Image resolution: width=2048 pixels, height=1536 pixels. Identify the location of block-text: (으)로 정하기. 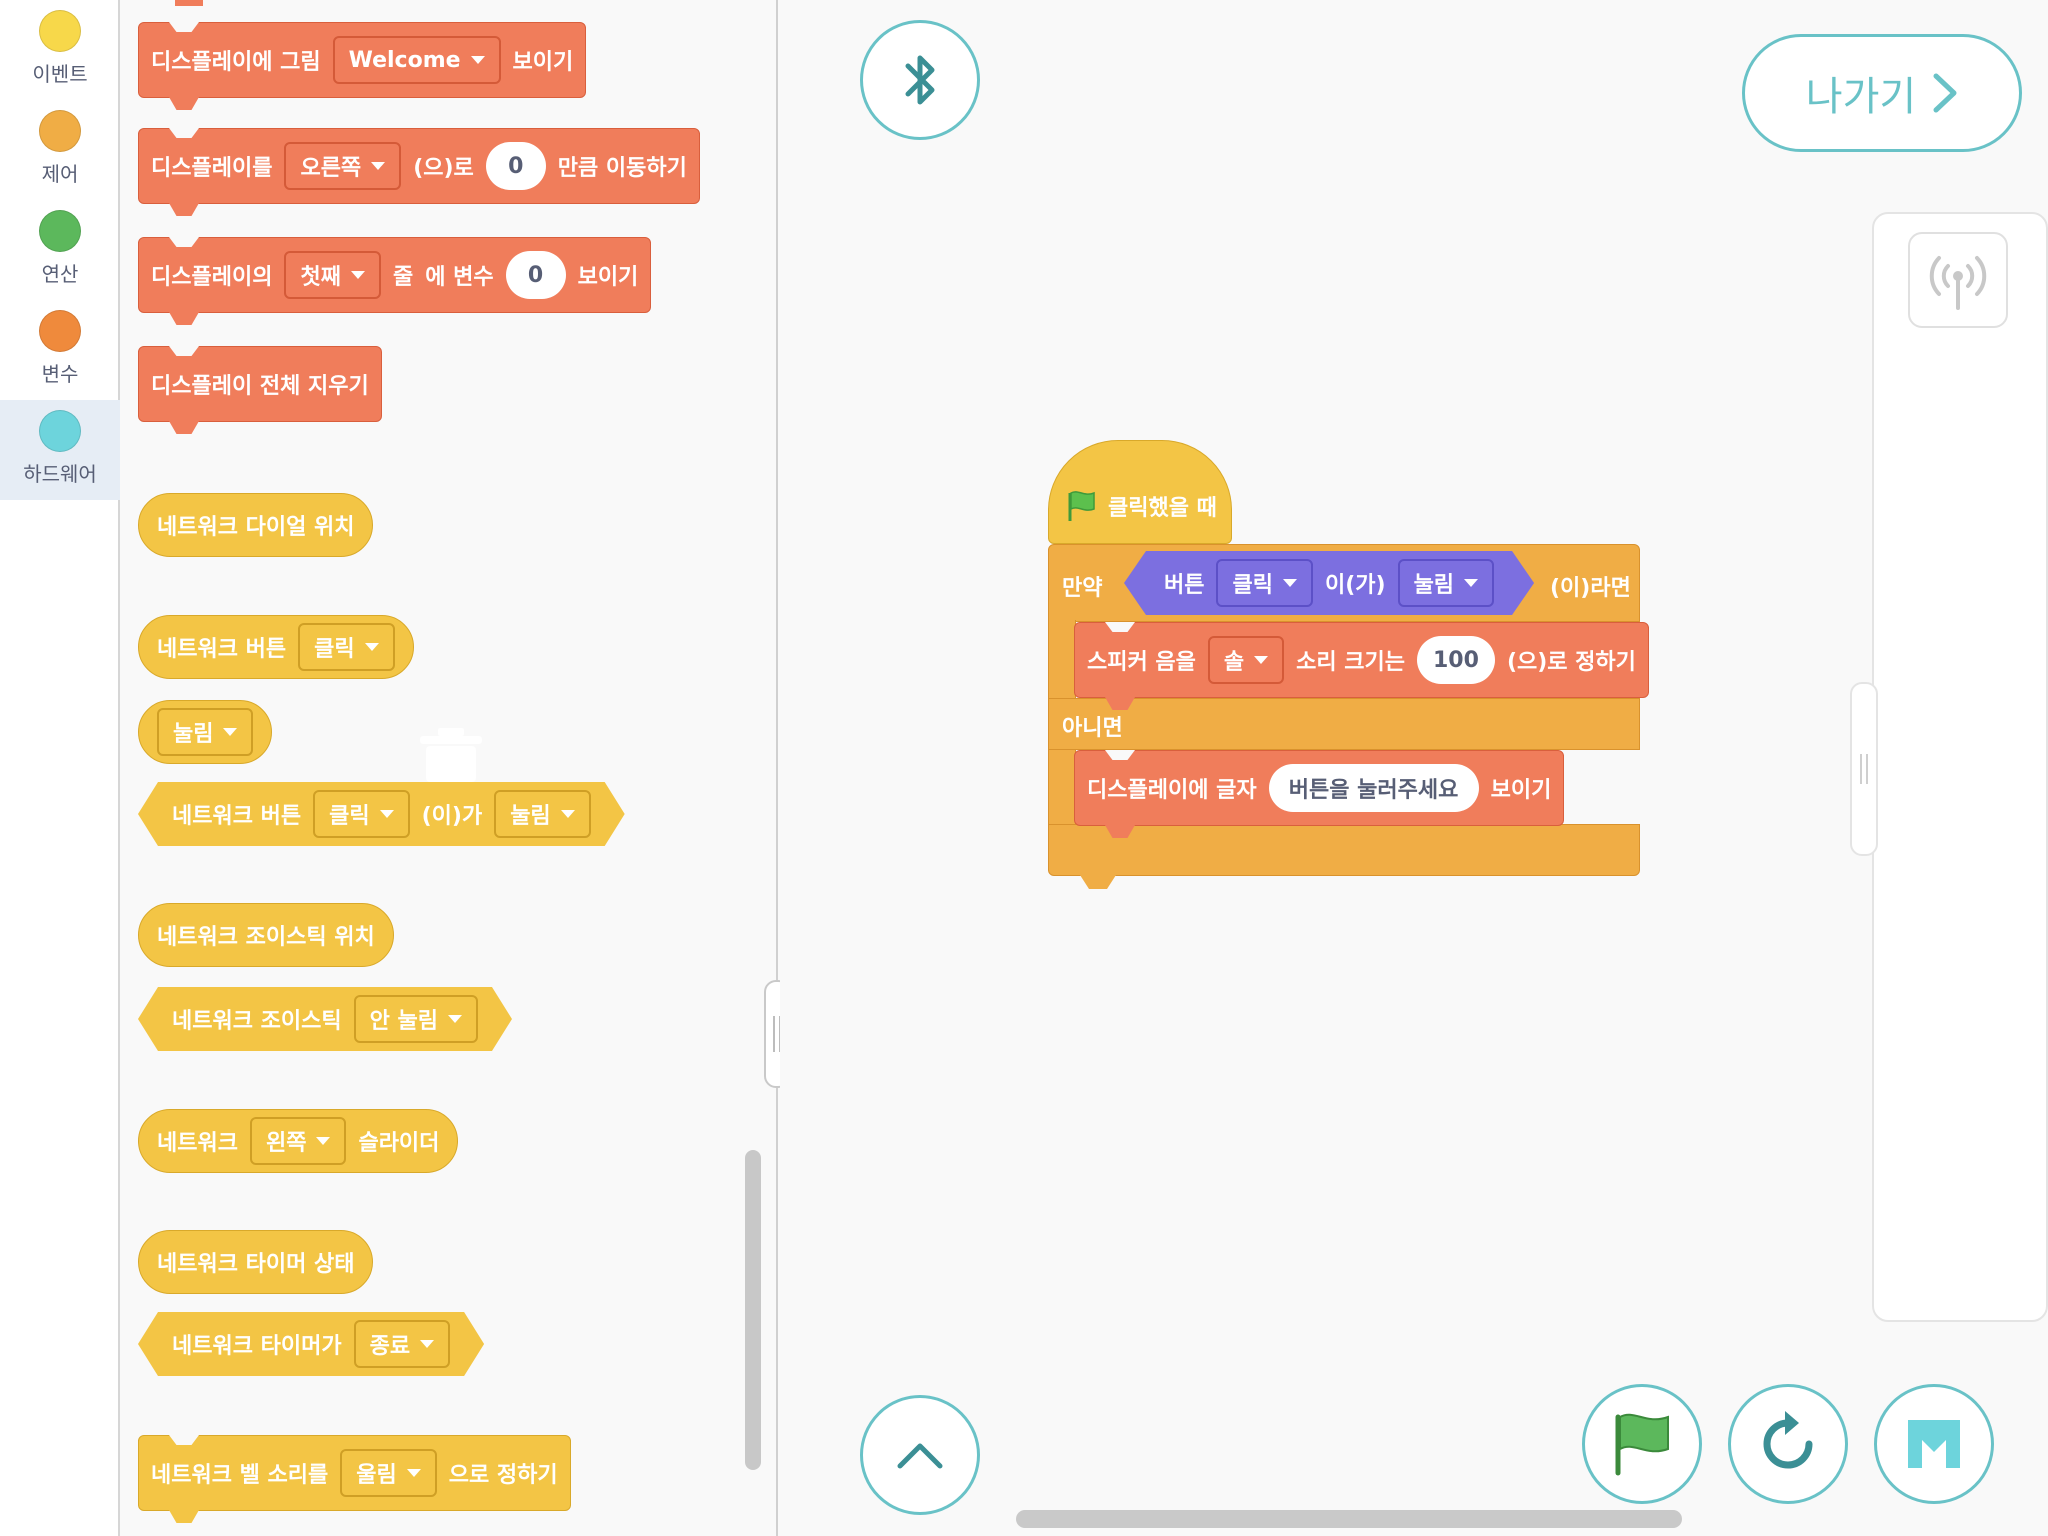
(1571, 662).